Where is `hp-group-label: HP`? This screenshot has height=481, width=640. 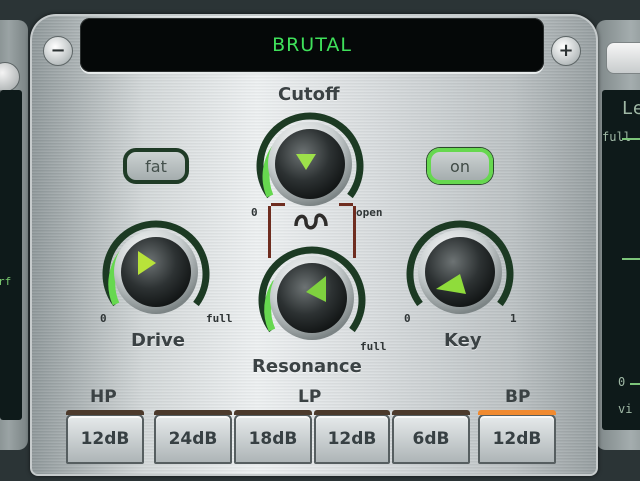 hp-group-label: HP is located at coordinates (103, 397).